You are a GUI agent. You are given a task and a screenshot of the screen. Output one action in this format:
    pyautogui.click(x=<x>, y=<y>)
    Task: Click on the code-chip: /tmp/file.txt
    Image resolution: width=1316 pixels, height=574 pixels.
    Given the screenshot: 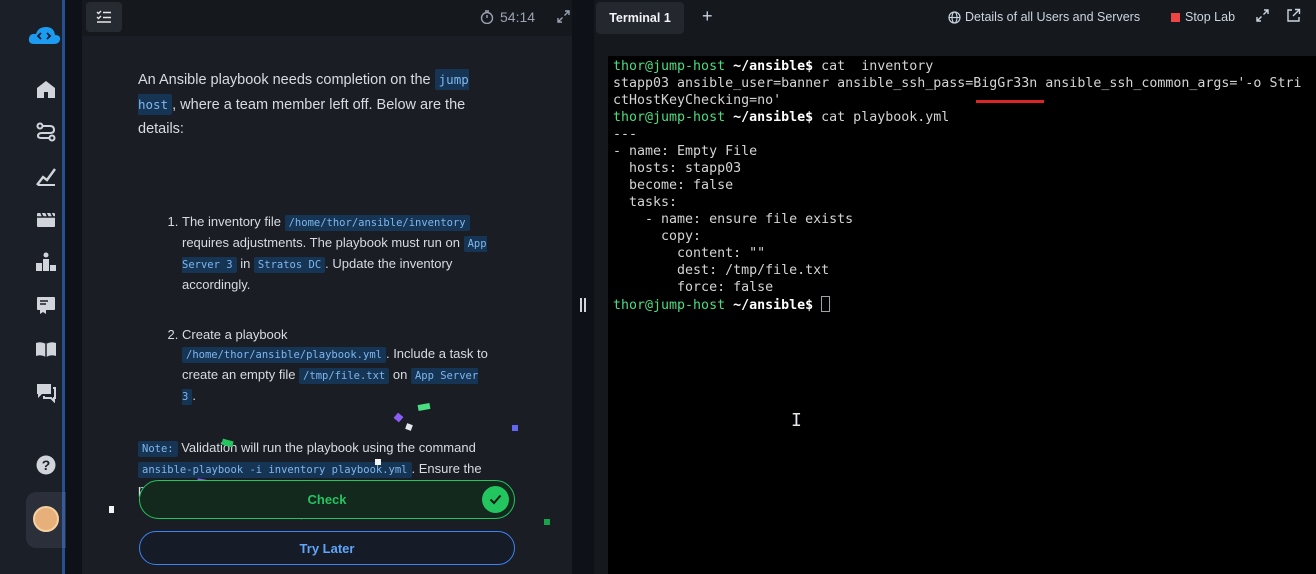 What is the action you would take?
    pyautogui.click(x=344, y=375)
    